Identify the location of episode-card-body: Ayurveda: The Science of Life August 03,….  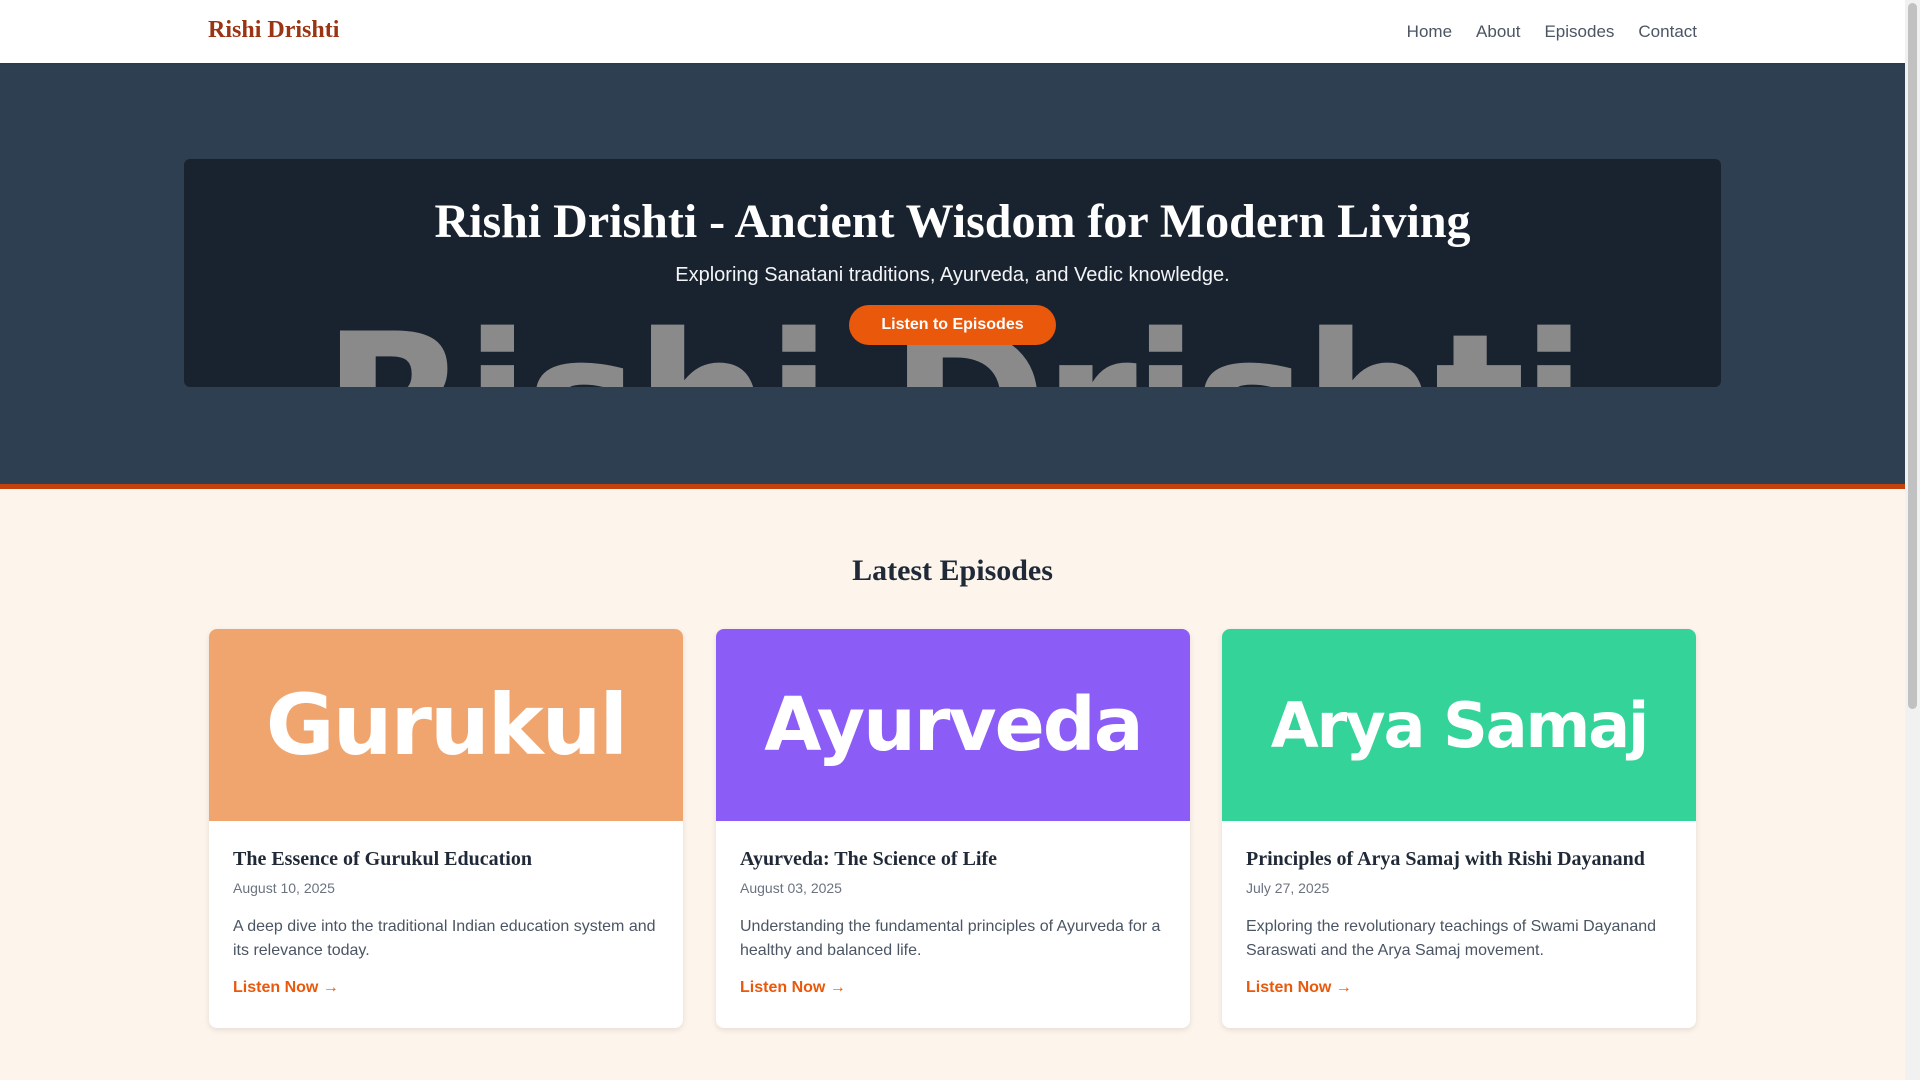
(953, 909).